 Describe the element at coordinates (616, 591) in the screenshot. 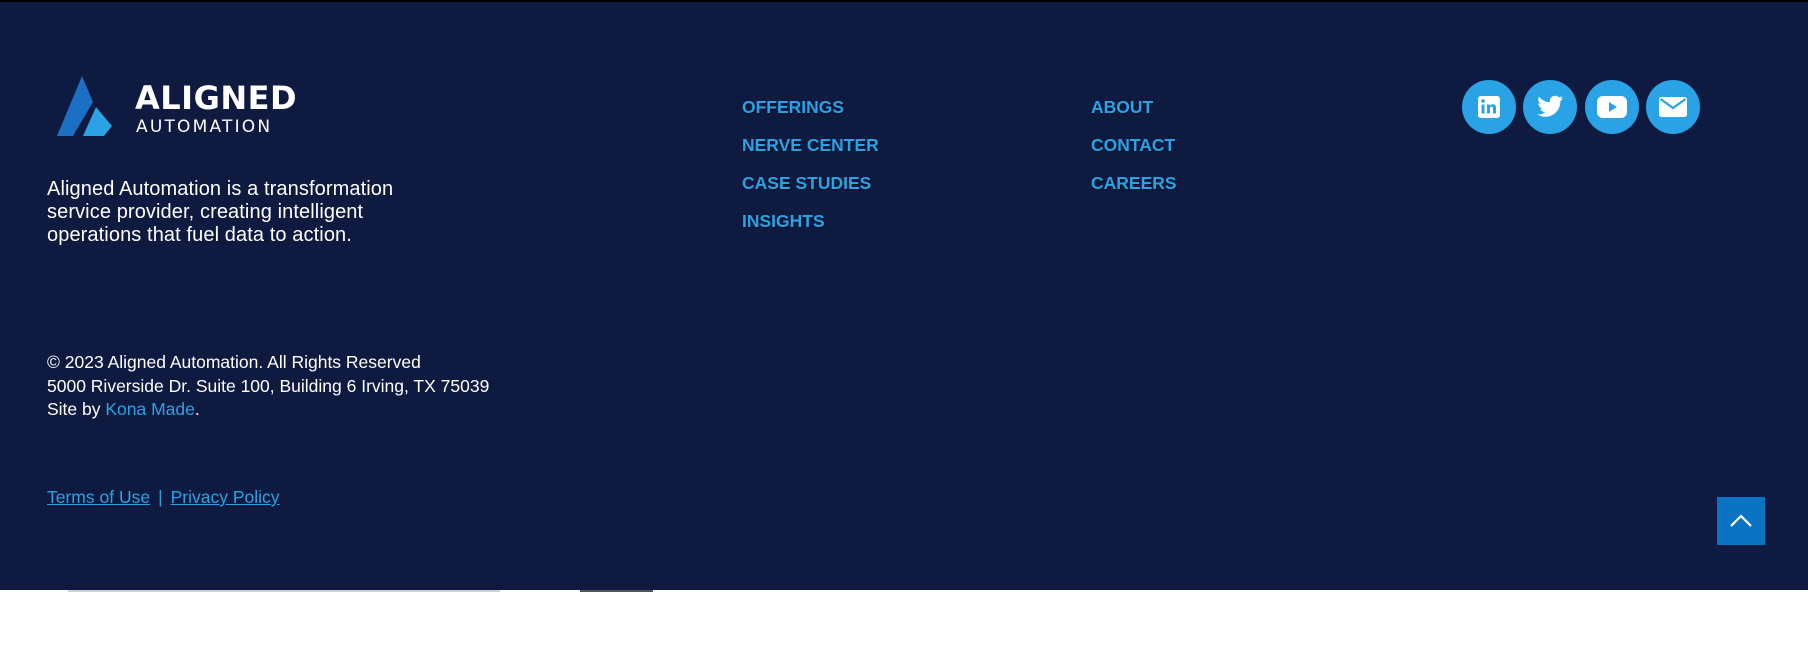

I see `bottom-bar-mid` at that location.